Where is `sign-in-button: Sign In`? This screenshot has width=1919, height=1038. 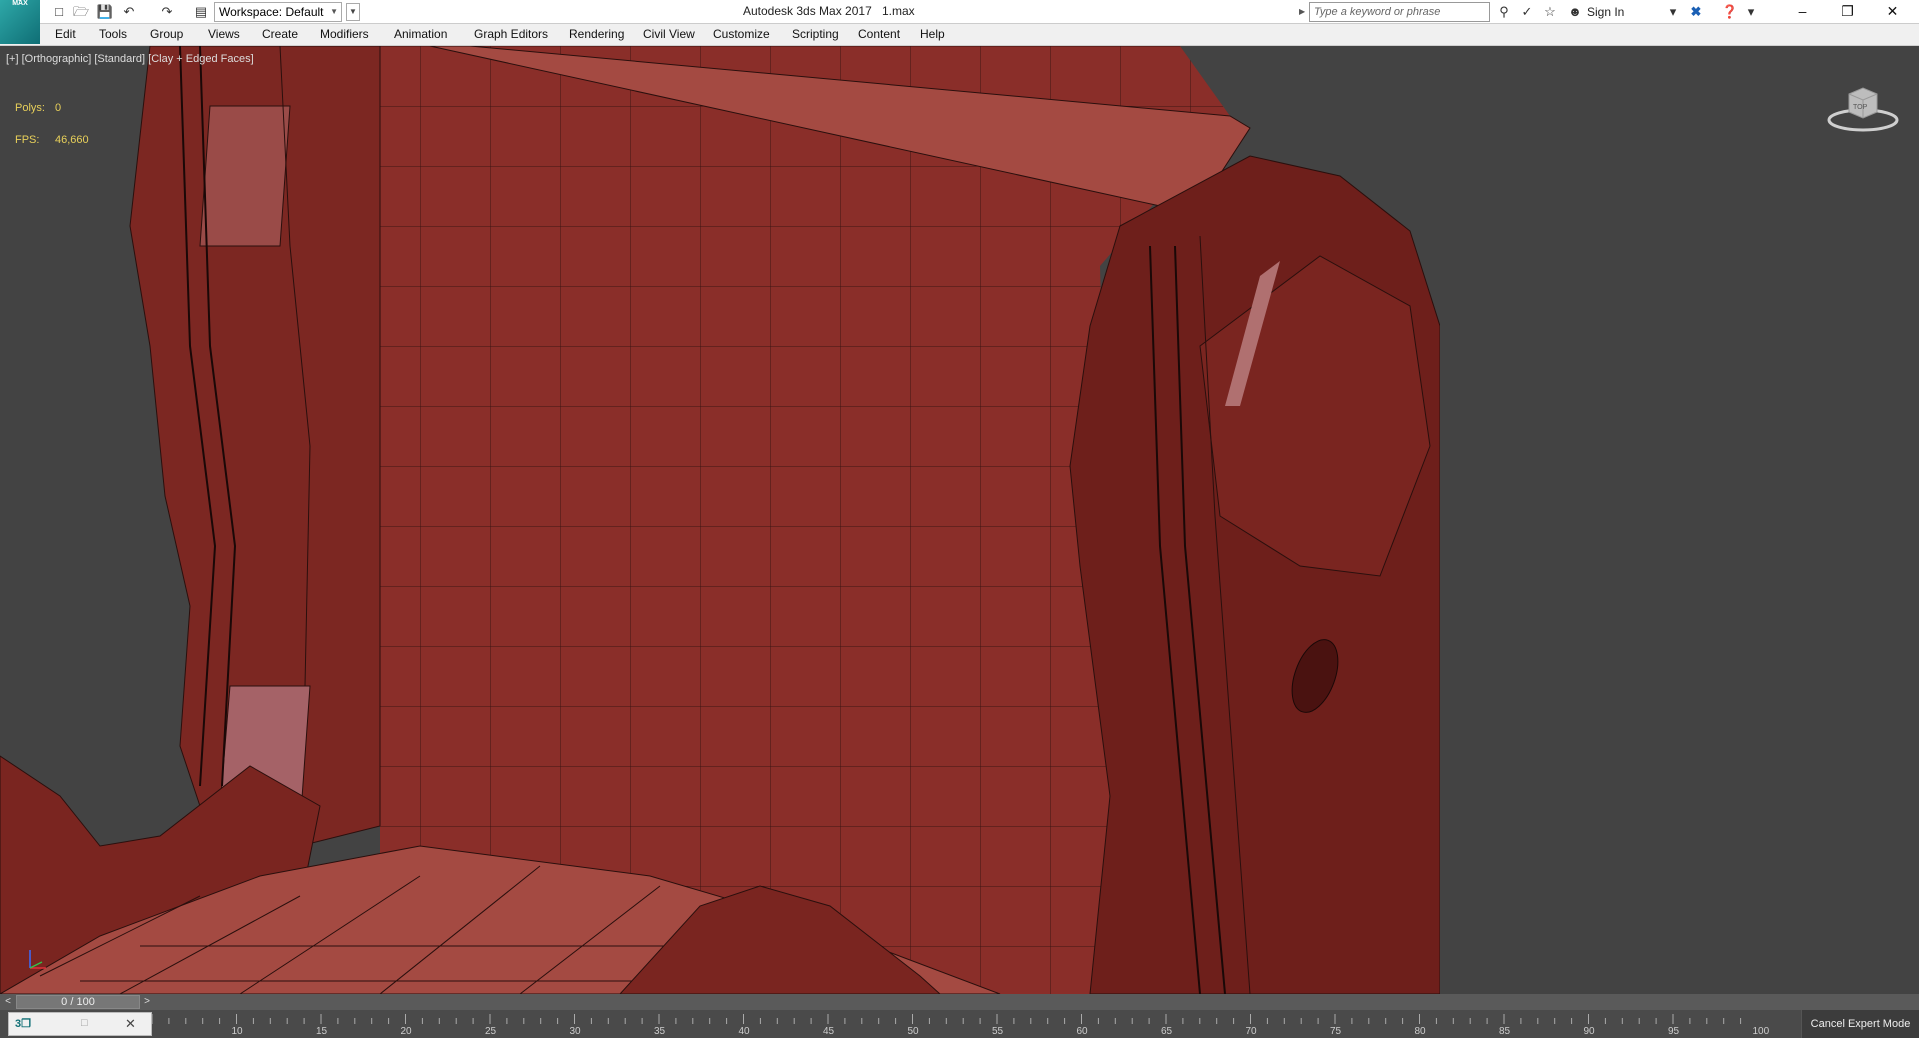
sign-in-button: Sign In is located at coordinates (1605, 12).